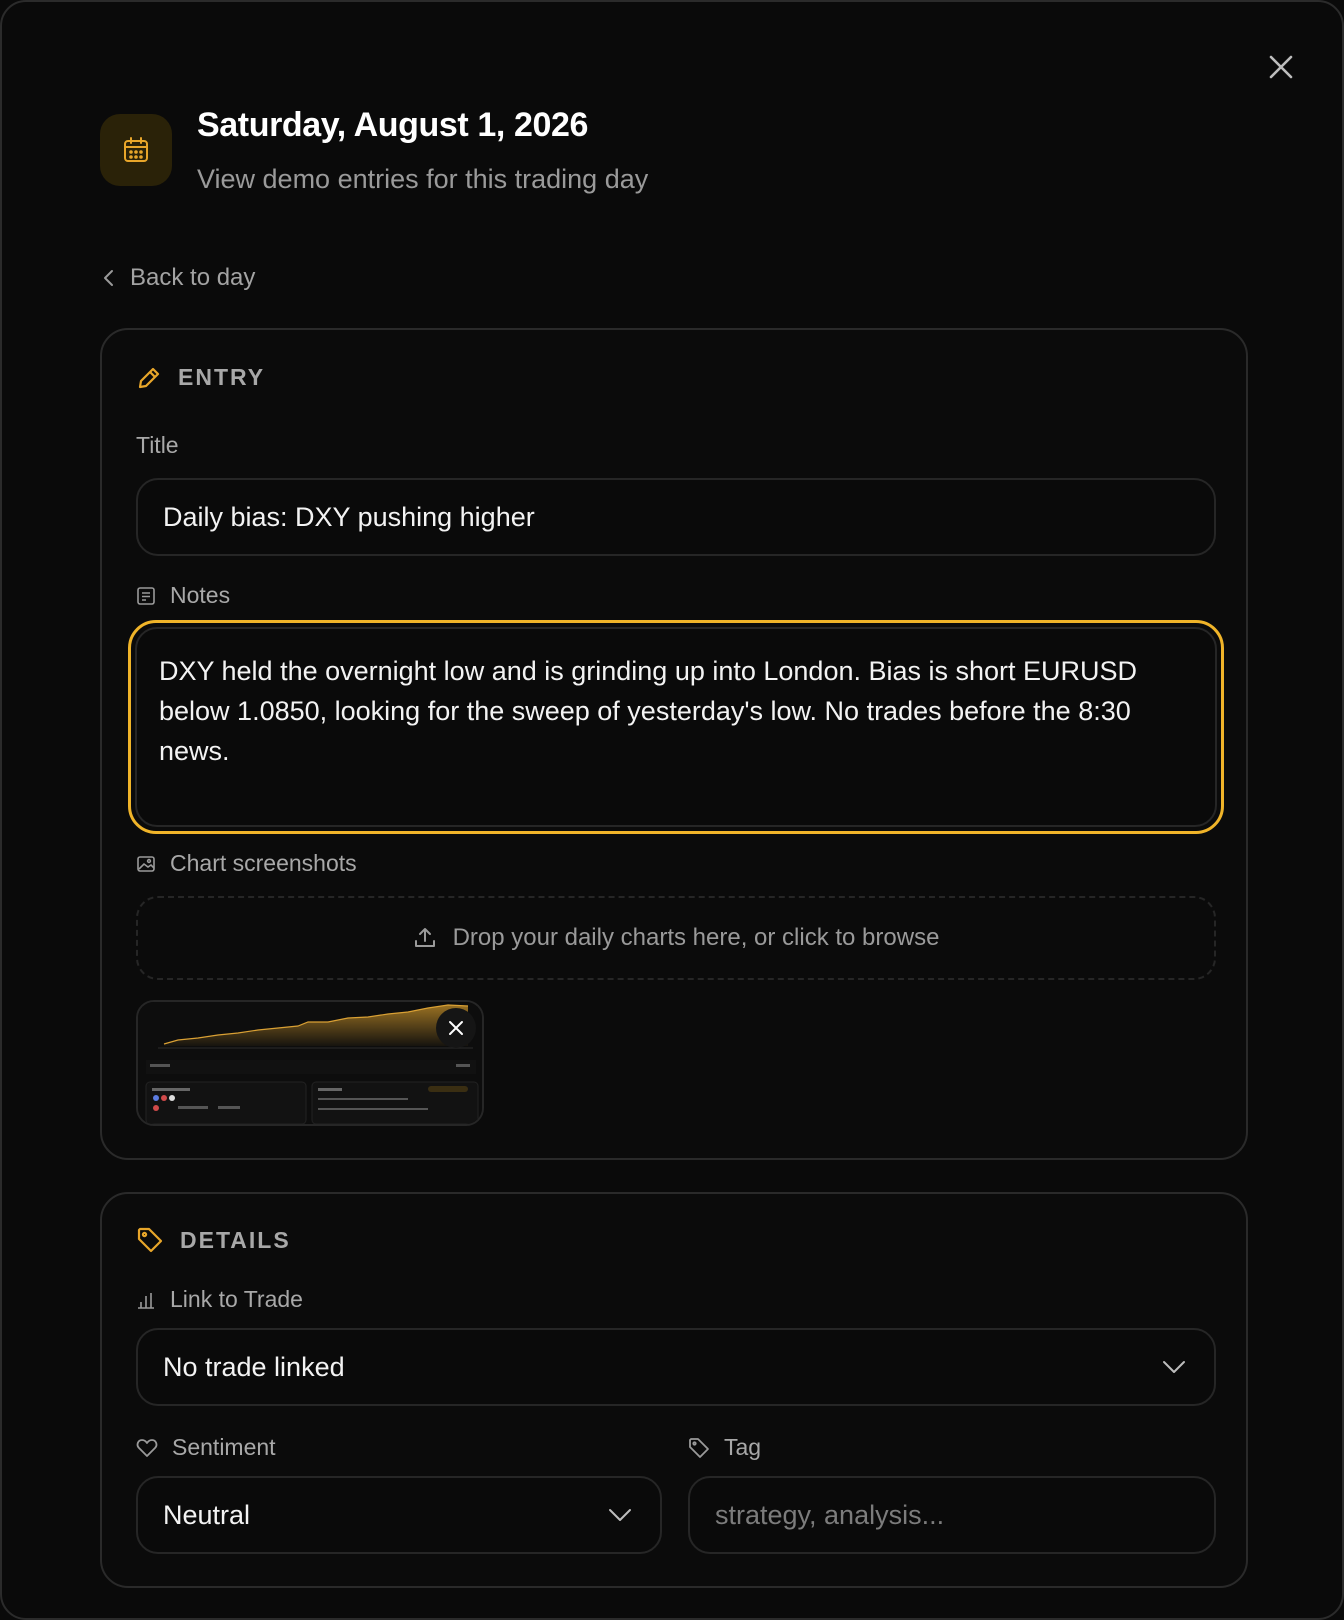 The width and height of the screenshot is (1344, 1620). What do you see at coordinates (423, 179) in the screenshot?
I see `page-subtitle: View demo entries for this trading day` at bounding box center [423, 179].